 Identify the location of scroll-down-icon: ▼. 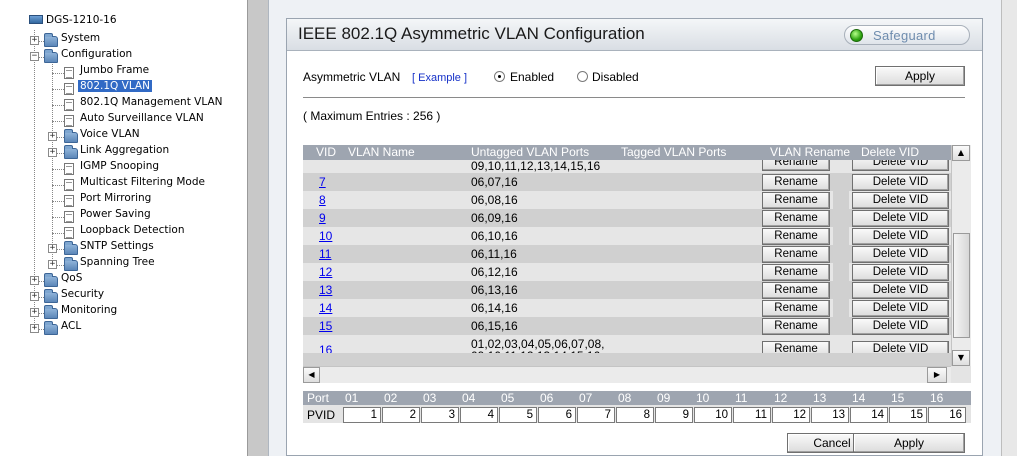
(961, 358).